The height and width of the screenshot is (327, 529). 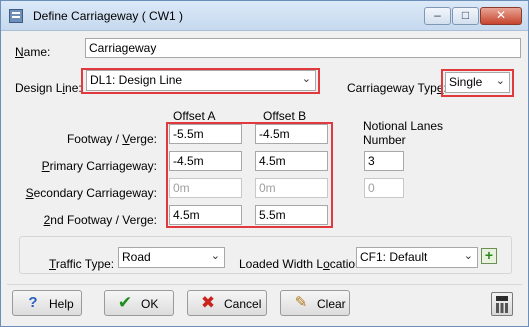 I want to click on secondary-offset-b-field: 0m, so click(x=291, y=188).